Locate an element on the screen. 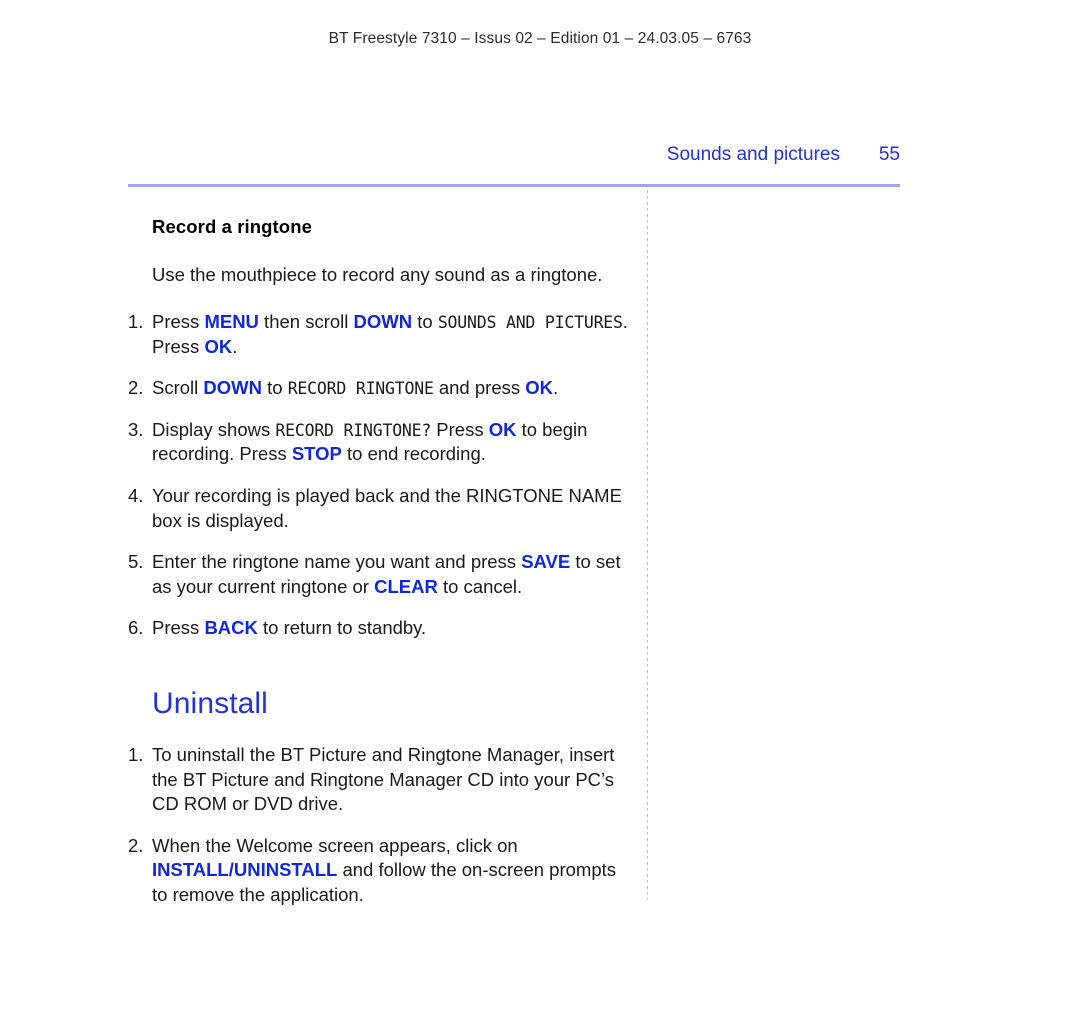  display-text: RECORD RINGTONE? is located at coordinates (353, 430).